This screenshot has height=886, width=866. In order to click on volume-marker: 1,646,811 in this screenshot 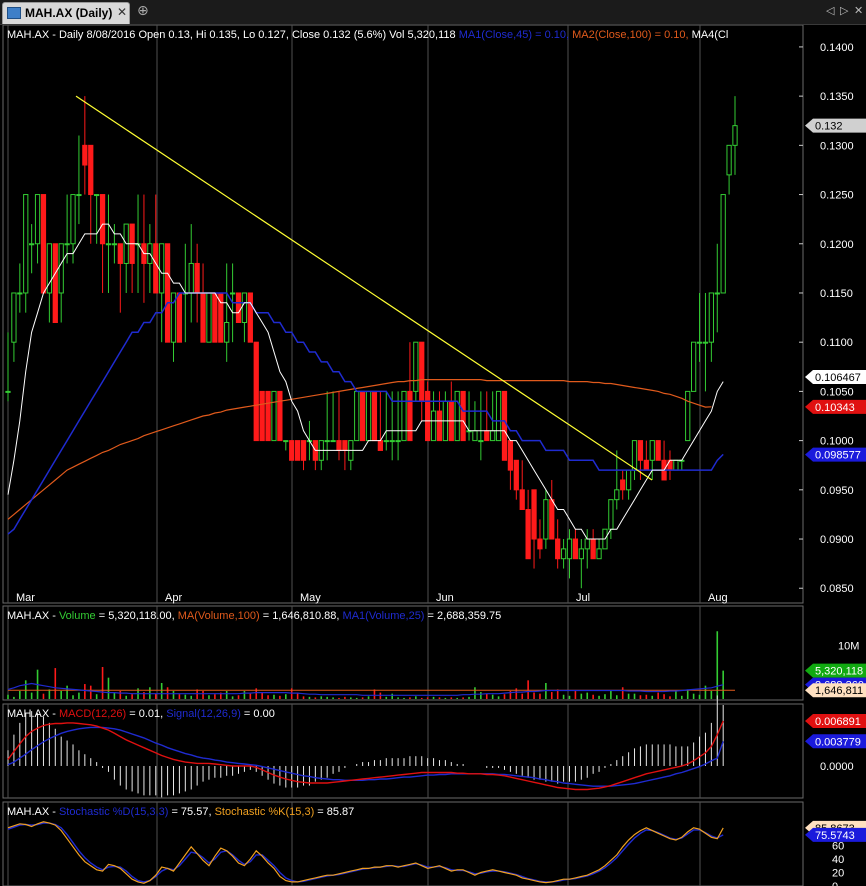, I will do `click(835, 690)`.